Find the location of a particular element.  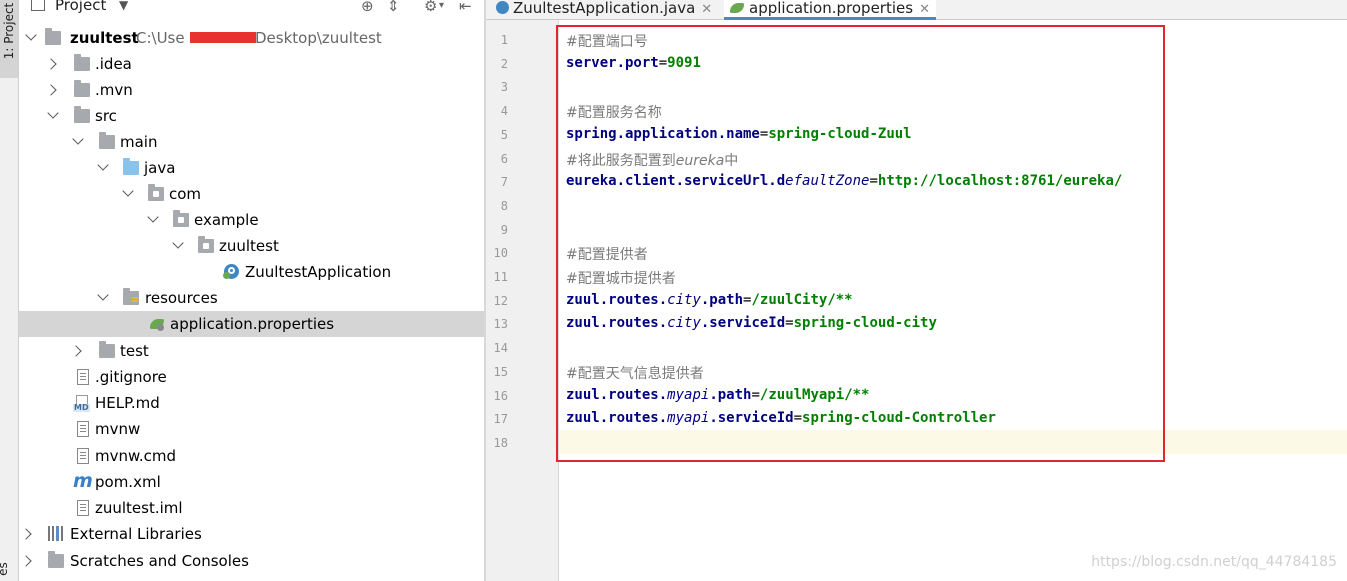

tree-node-label: application.properties is located at coordinates (252, 324).